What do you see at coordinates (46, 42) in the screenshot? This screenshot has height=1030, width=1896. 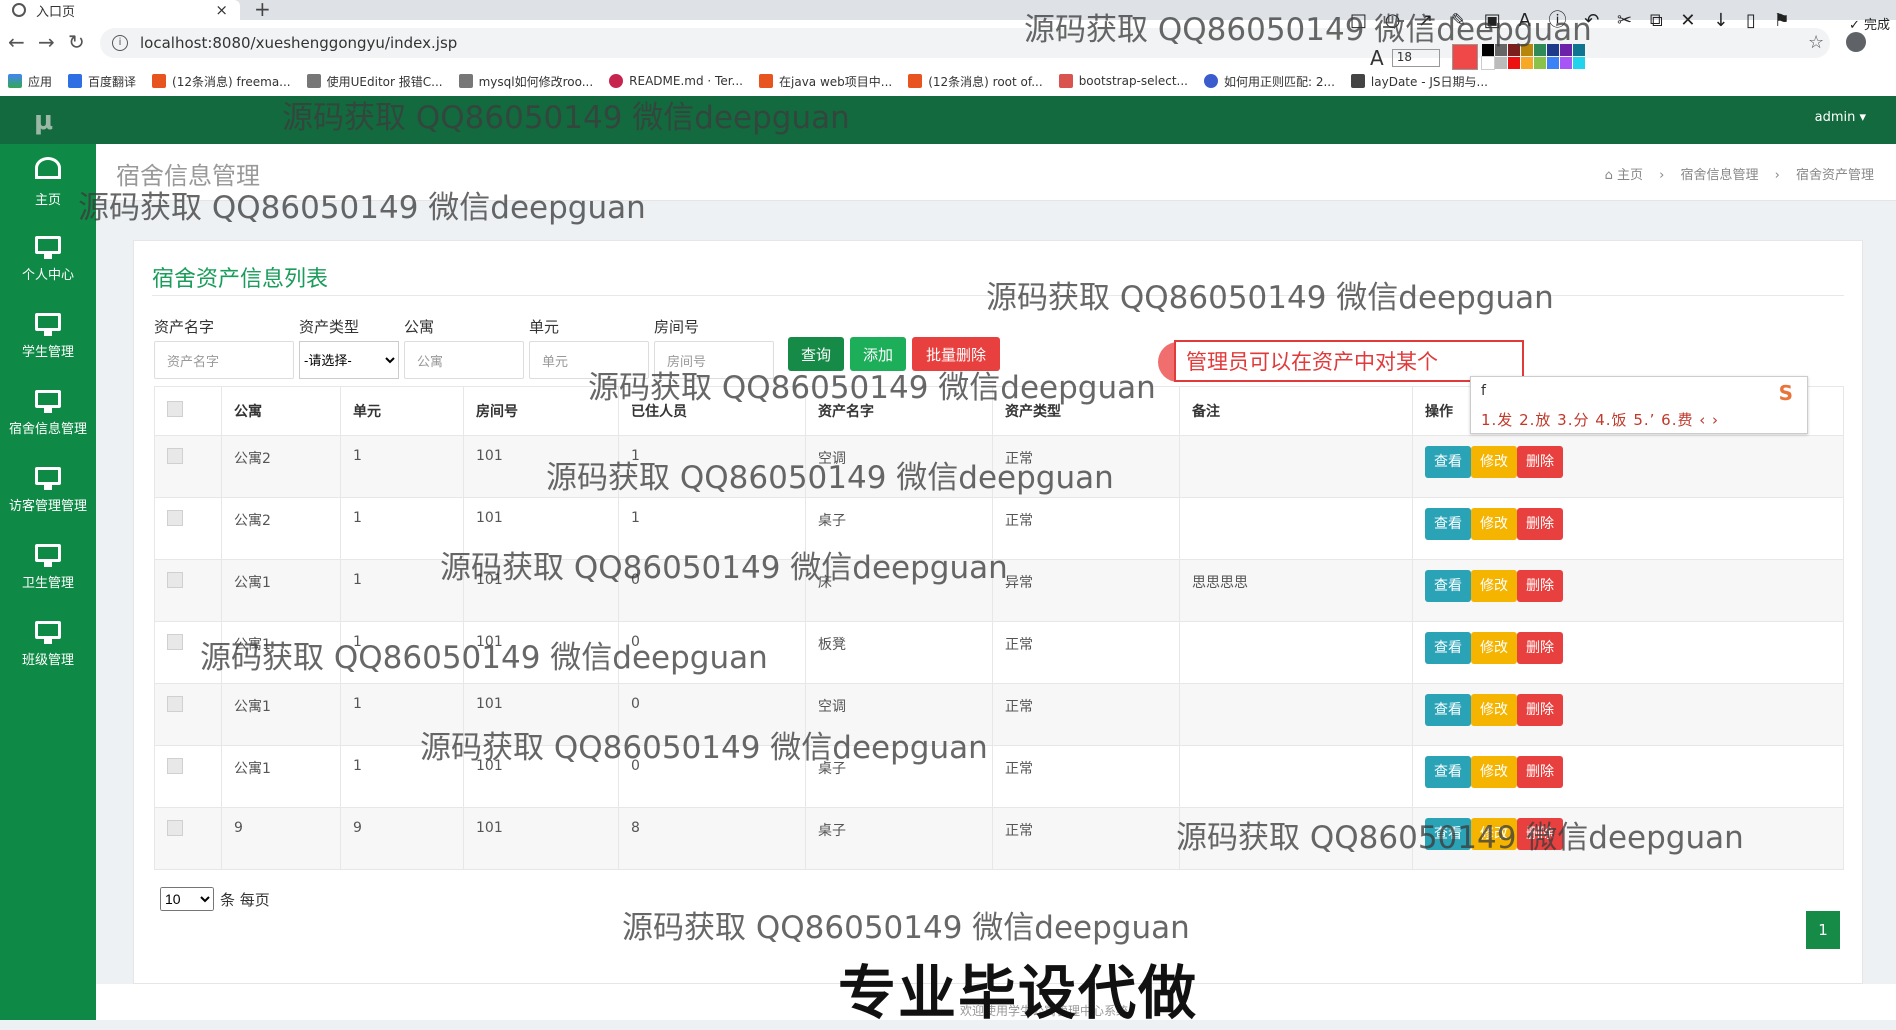 I see `forward-icon: →` at bounding box center [46, 42].